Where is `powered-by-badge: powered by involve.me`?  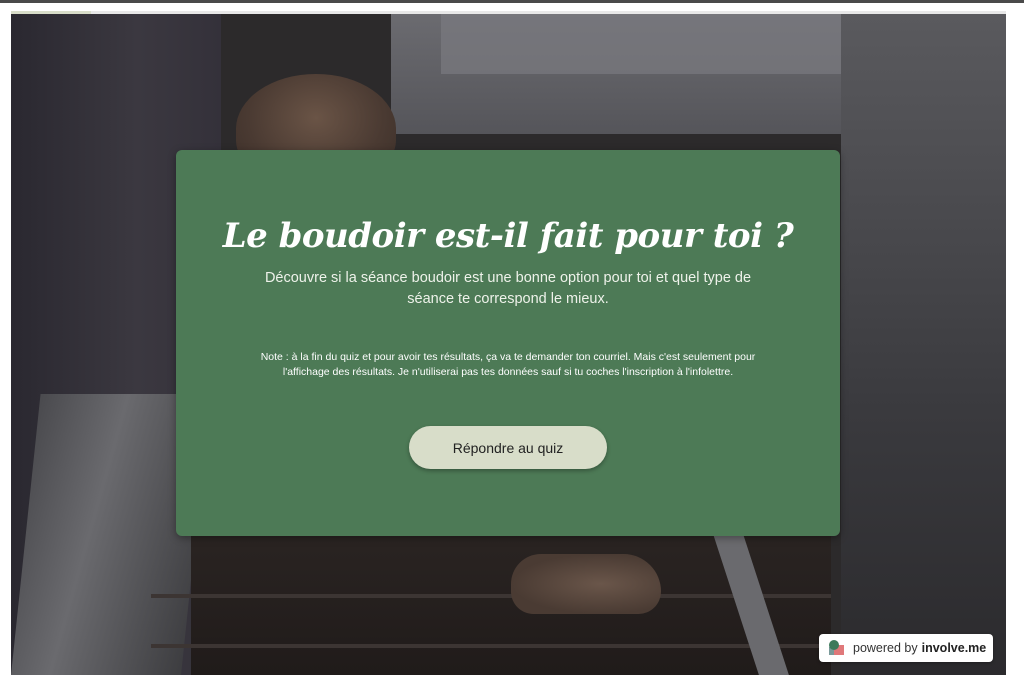
powered-by-badge: powered by involve.me is located at coordinates (906, 648).